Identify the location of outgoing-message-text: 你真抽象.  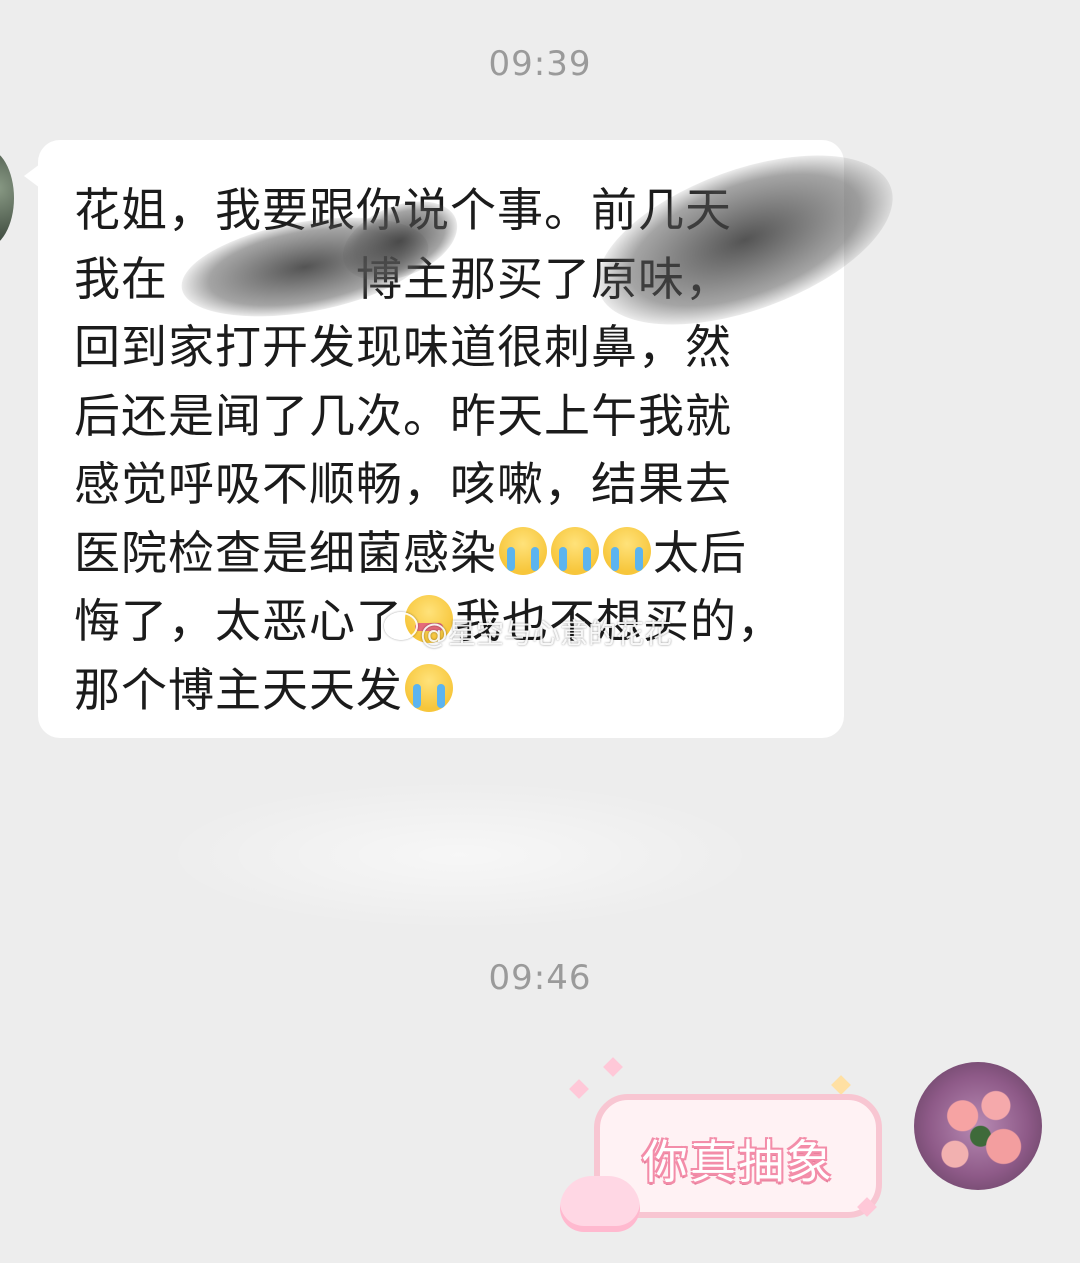
(738, 1162).